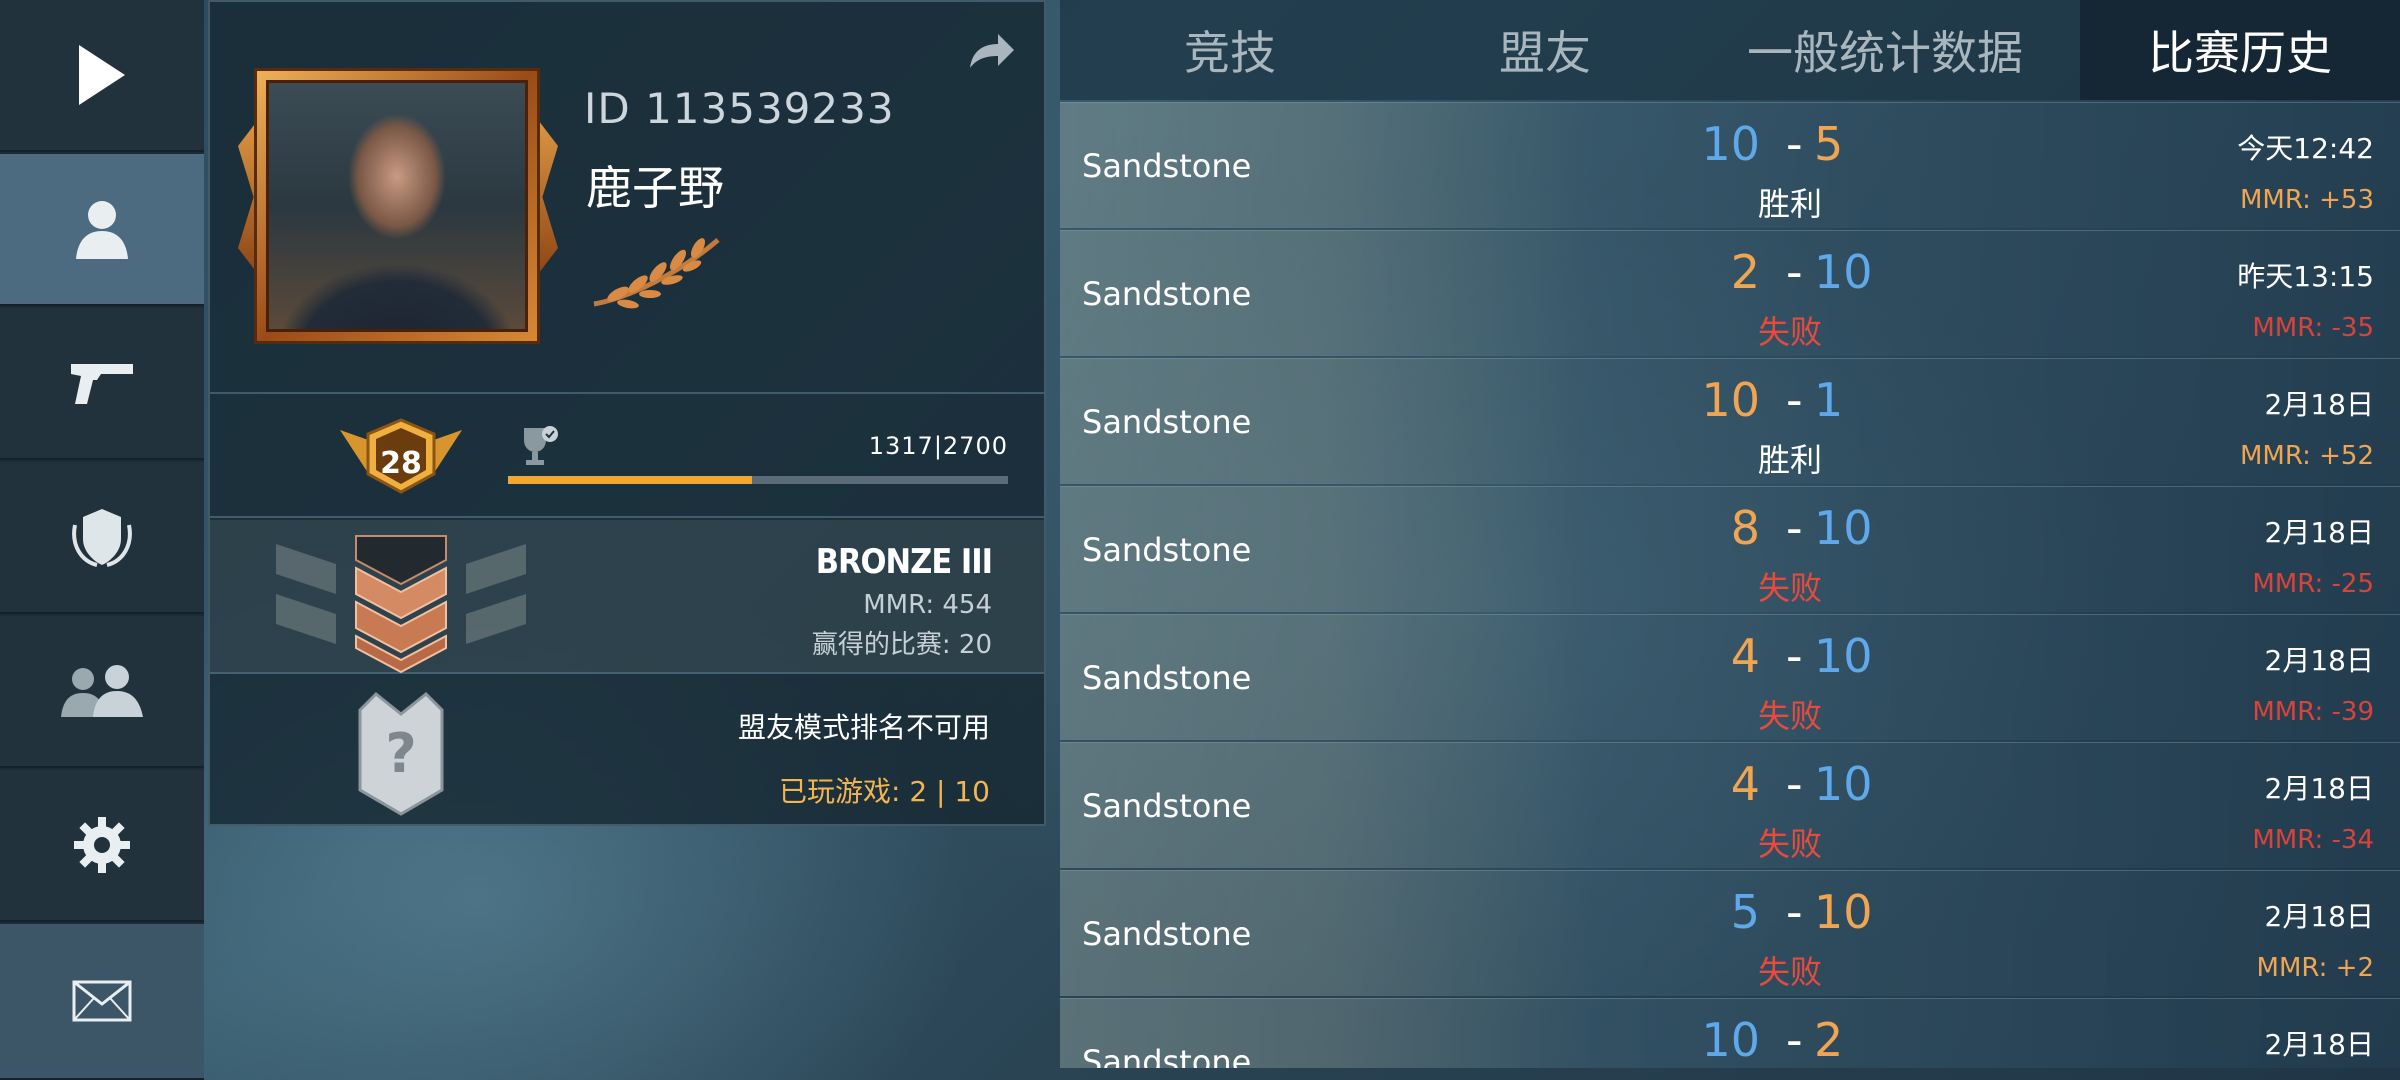  I want to click on match-time: 今天12:42, so click(2305, 148).